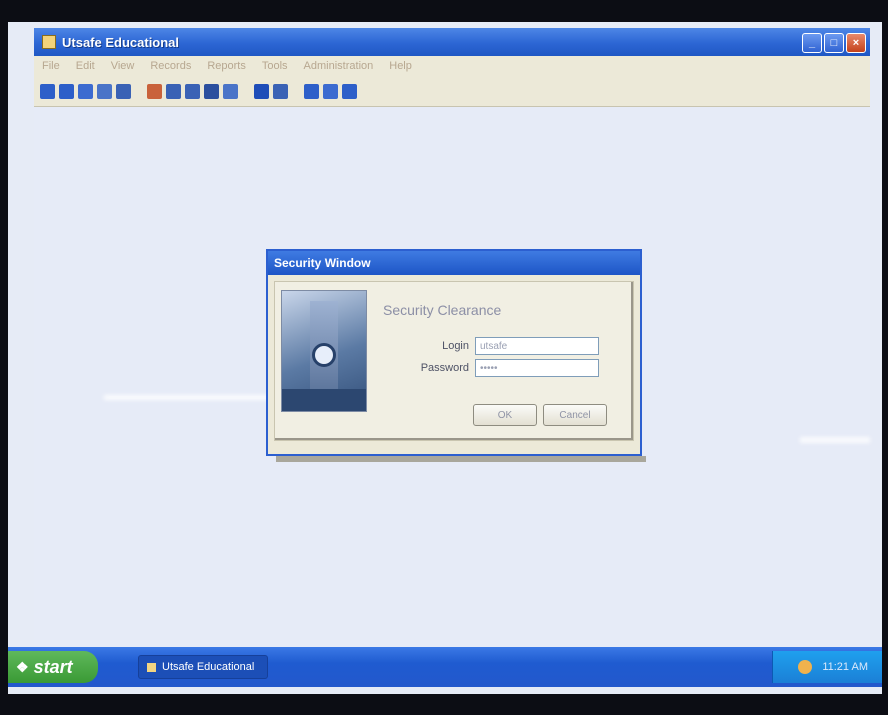  I want to click on minimize-button: _, so click(812, 43).